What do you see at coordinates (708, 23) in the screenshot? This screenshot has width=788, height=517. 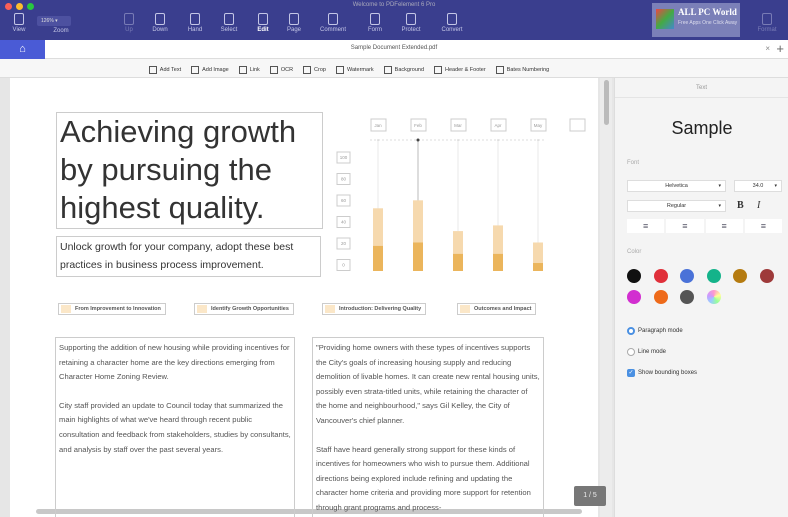 I see `watermark-subtitle: Free Apps One Click Away` at bounding box center [708, 23].